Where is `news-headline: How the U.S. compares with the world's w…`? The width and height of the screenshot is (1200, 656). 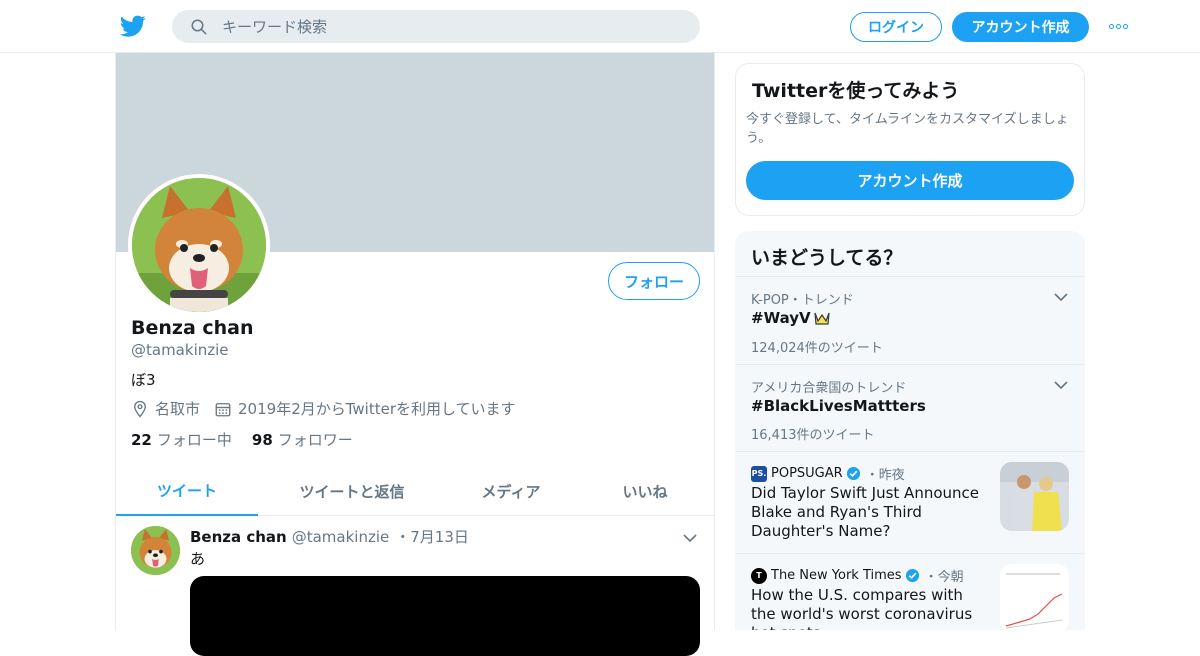
news-headline: How the U.S. compares with the world's w… is located at coordinates (862, 608).